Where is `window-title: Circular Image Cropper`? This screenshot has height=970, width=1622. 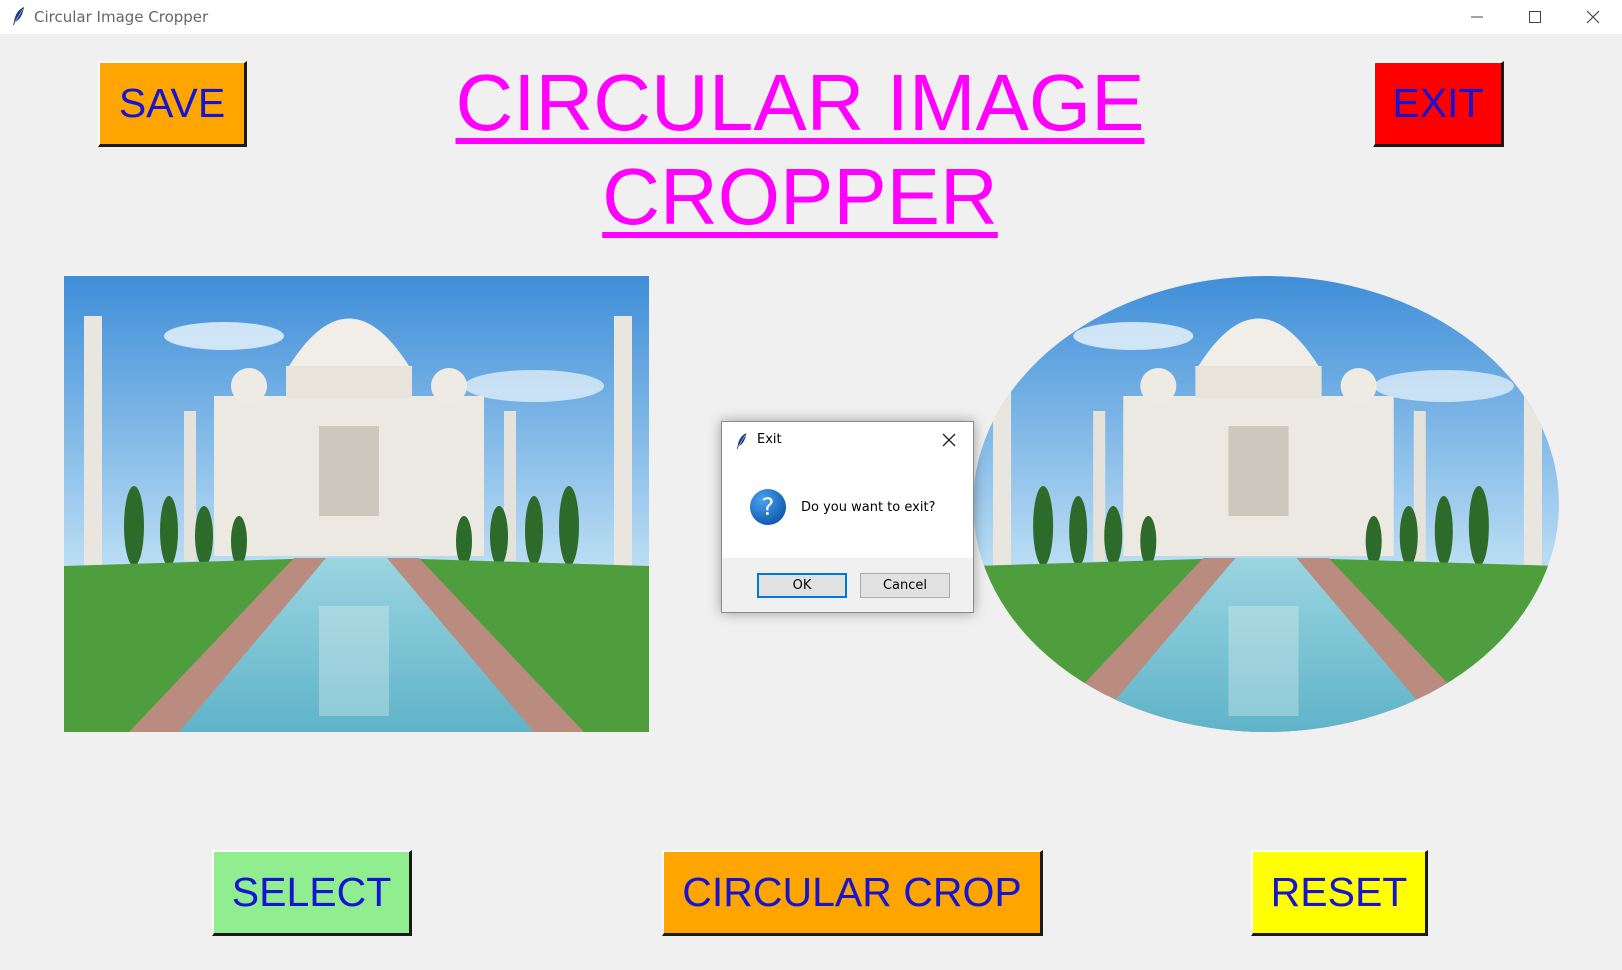 window-title: Circular Image Cropper is located at coordinates (121, 17).